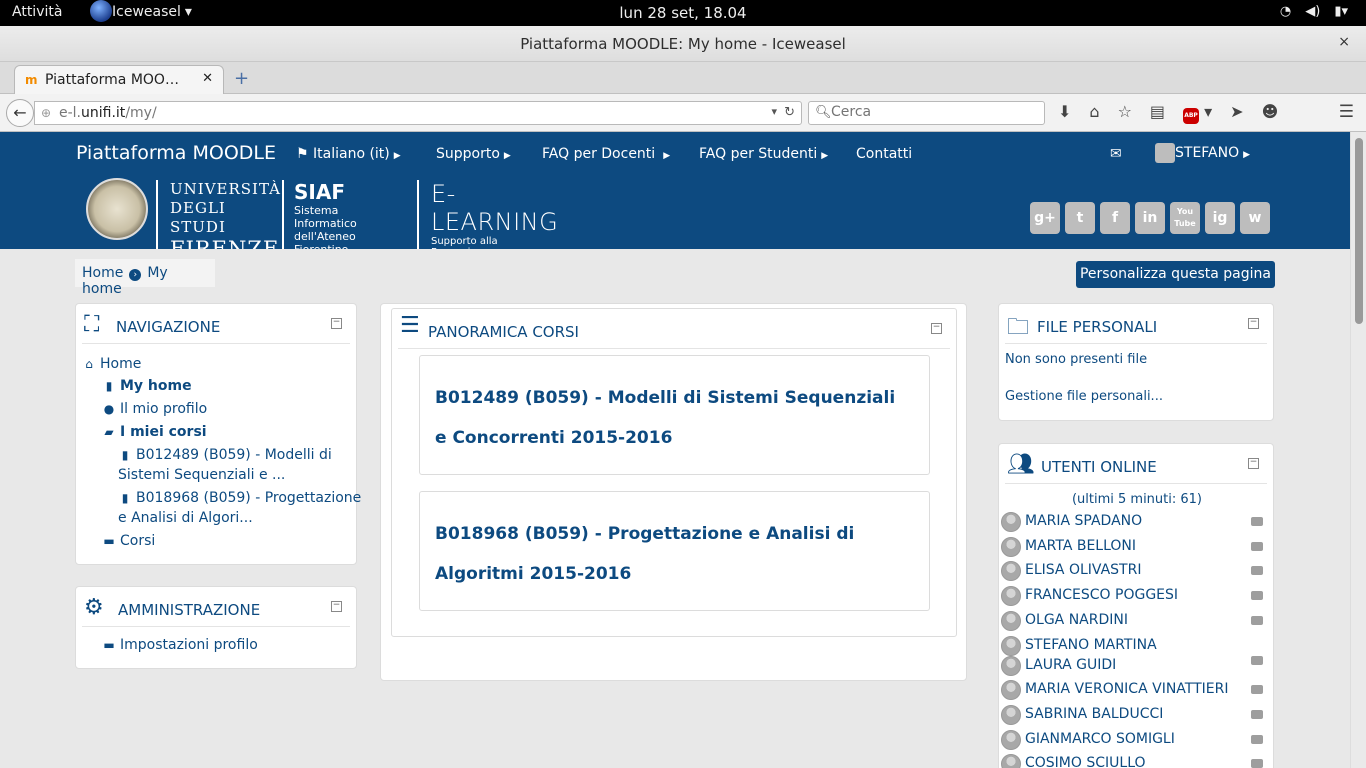 The width and height of the screenshot is (1366, 768). I want to click on nav-courses: ▬ Corsi, so click(128, 541).